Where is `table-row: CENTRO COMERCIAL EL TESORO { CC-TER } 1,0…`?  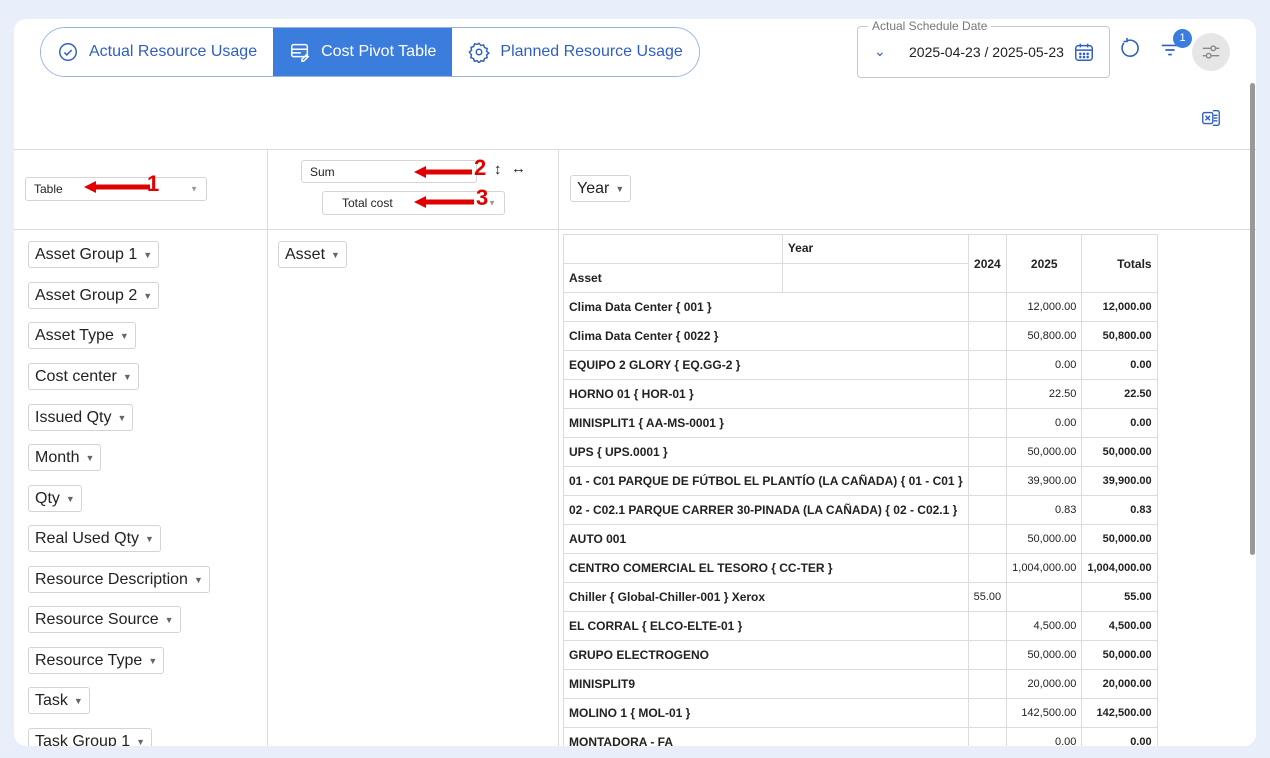 table-row: CENTRO COMERCIAL EL TESORO { CC-TER } 1,0… is located at coordinates (860, 568).